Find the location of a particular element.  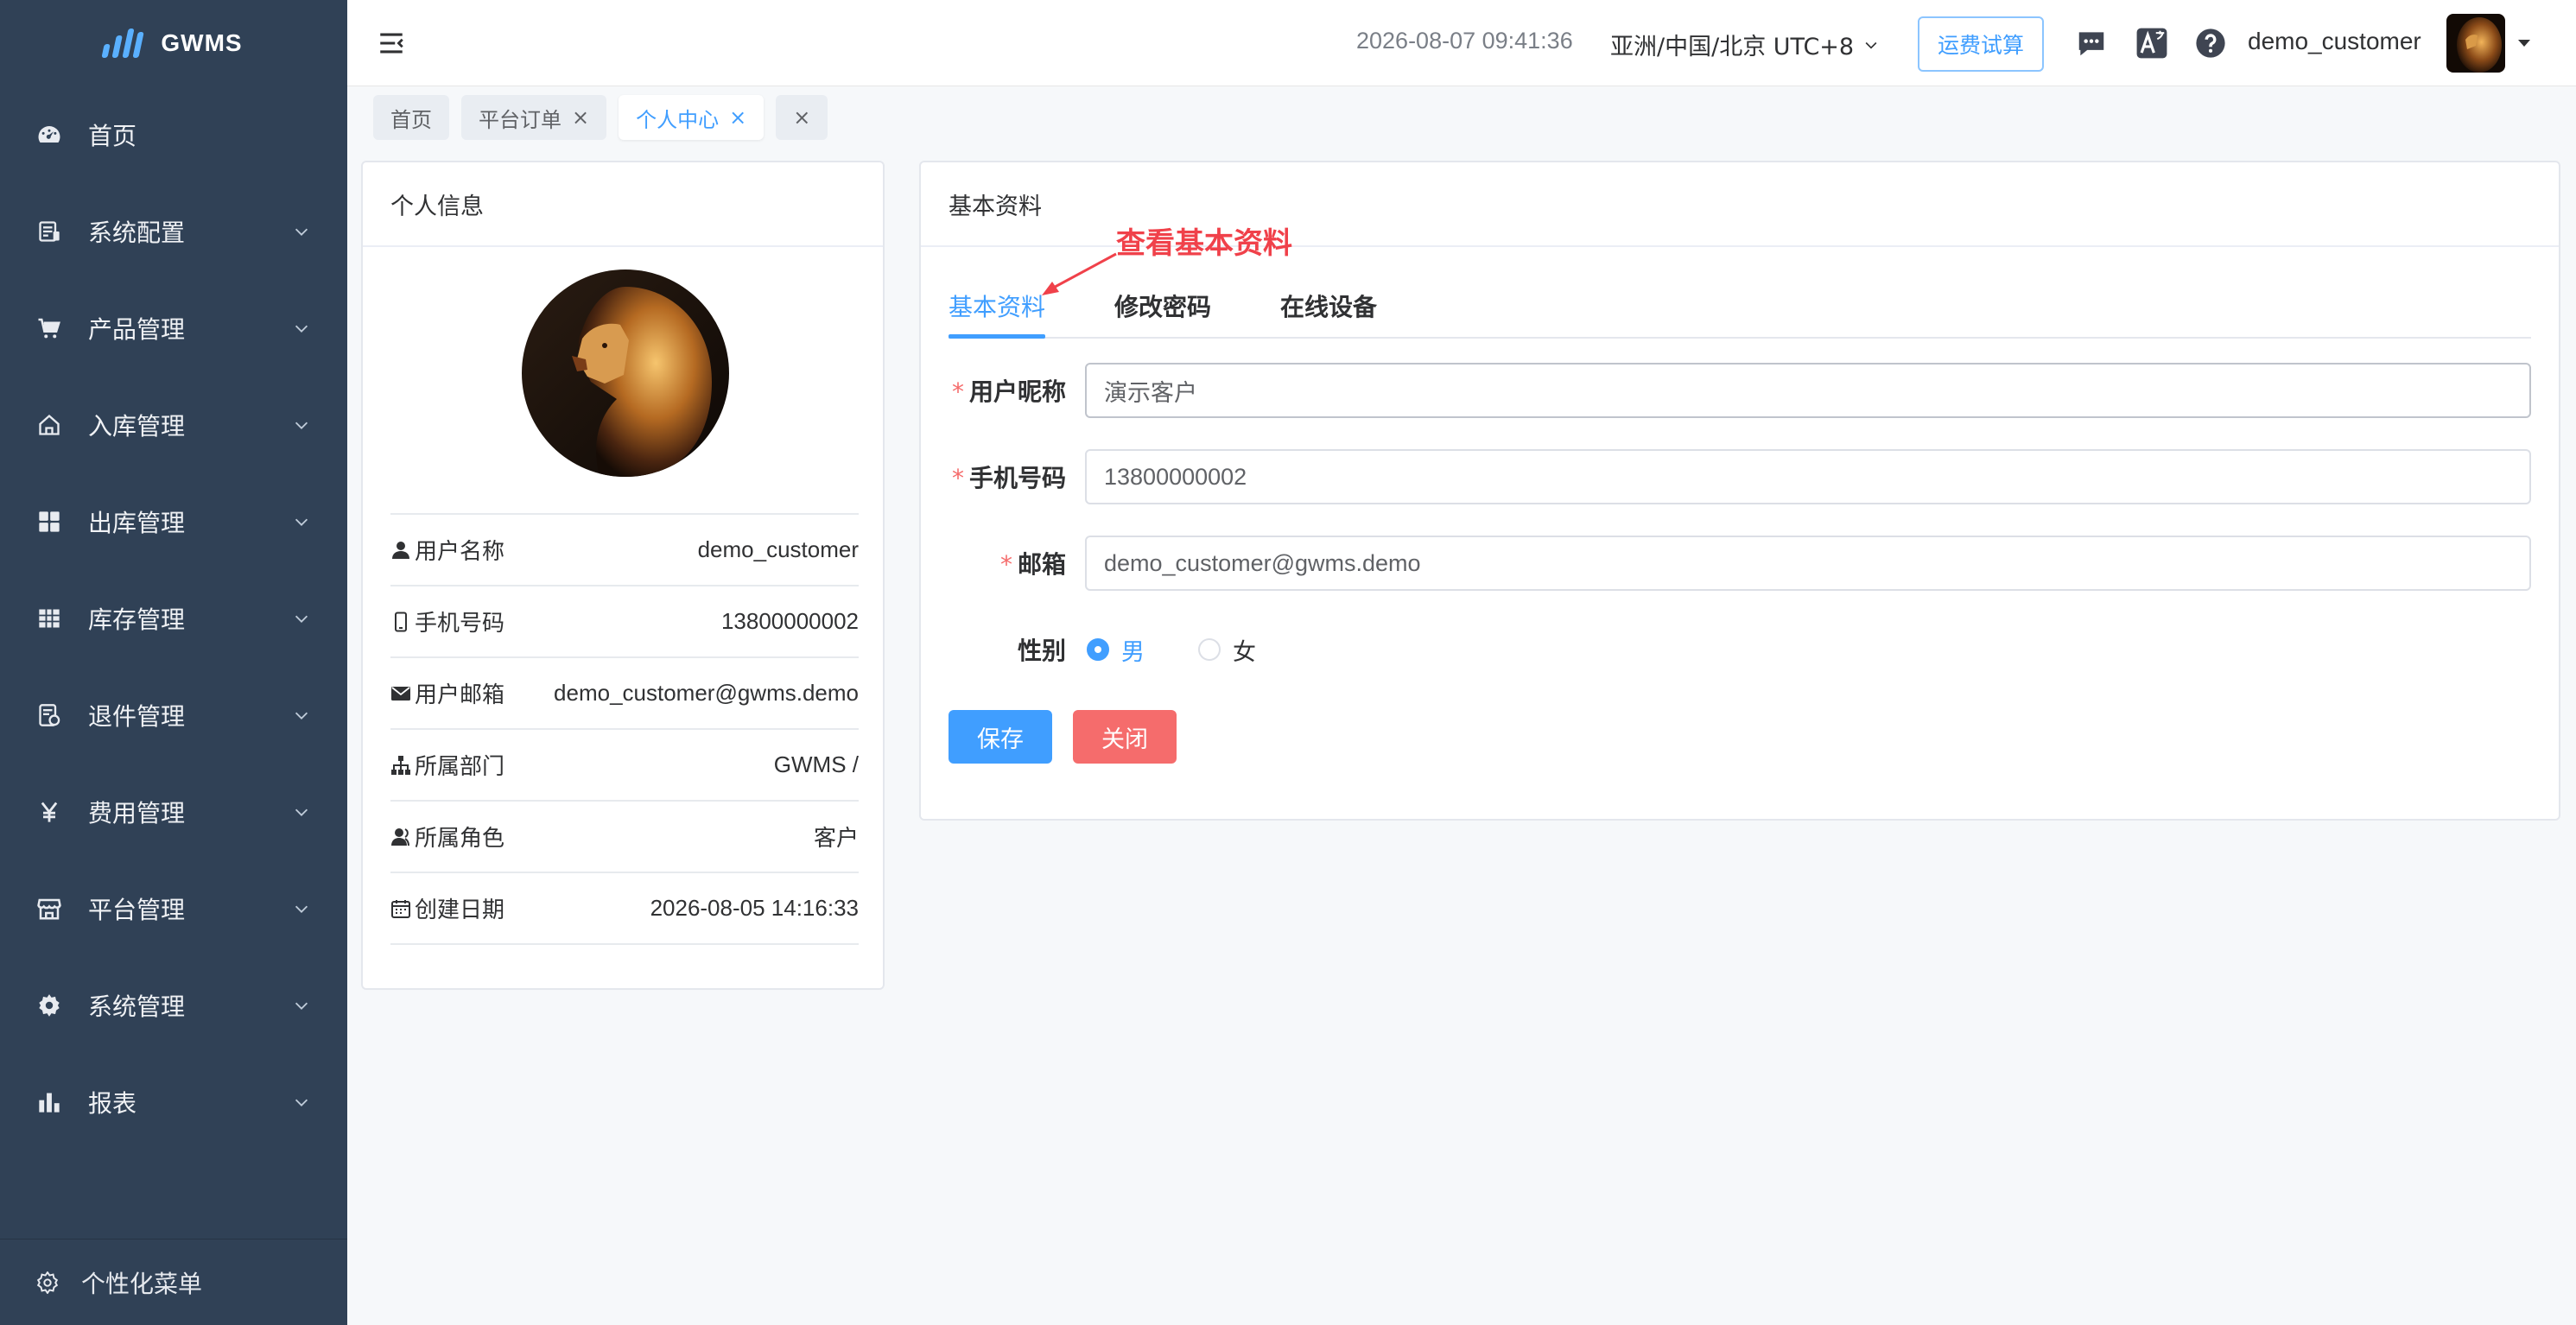

tag-platform-orders: 平台订单 × is located at coordinates (534, 117).